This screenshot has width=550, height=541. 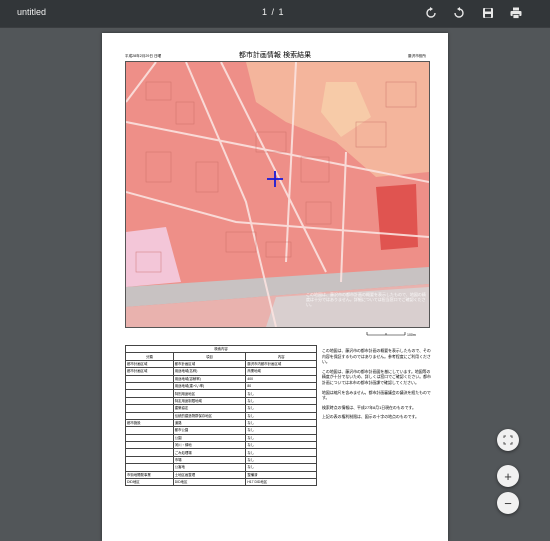 I want to click on report-title: 都市計画情報 検索結果, so click(x=275, y=55).